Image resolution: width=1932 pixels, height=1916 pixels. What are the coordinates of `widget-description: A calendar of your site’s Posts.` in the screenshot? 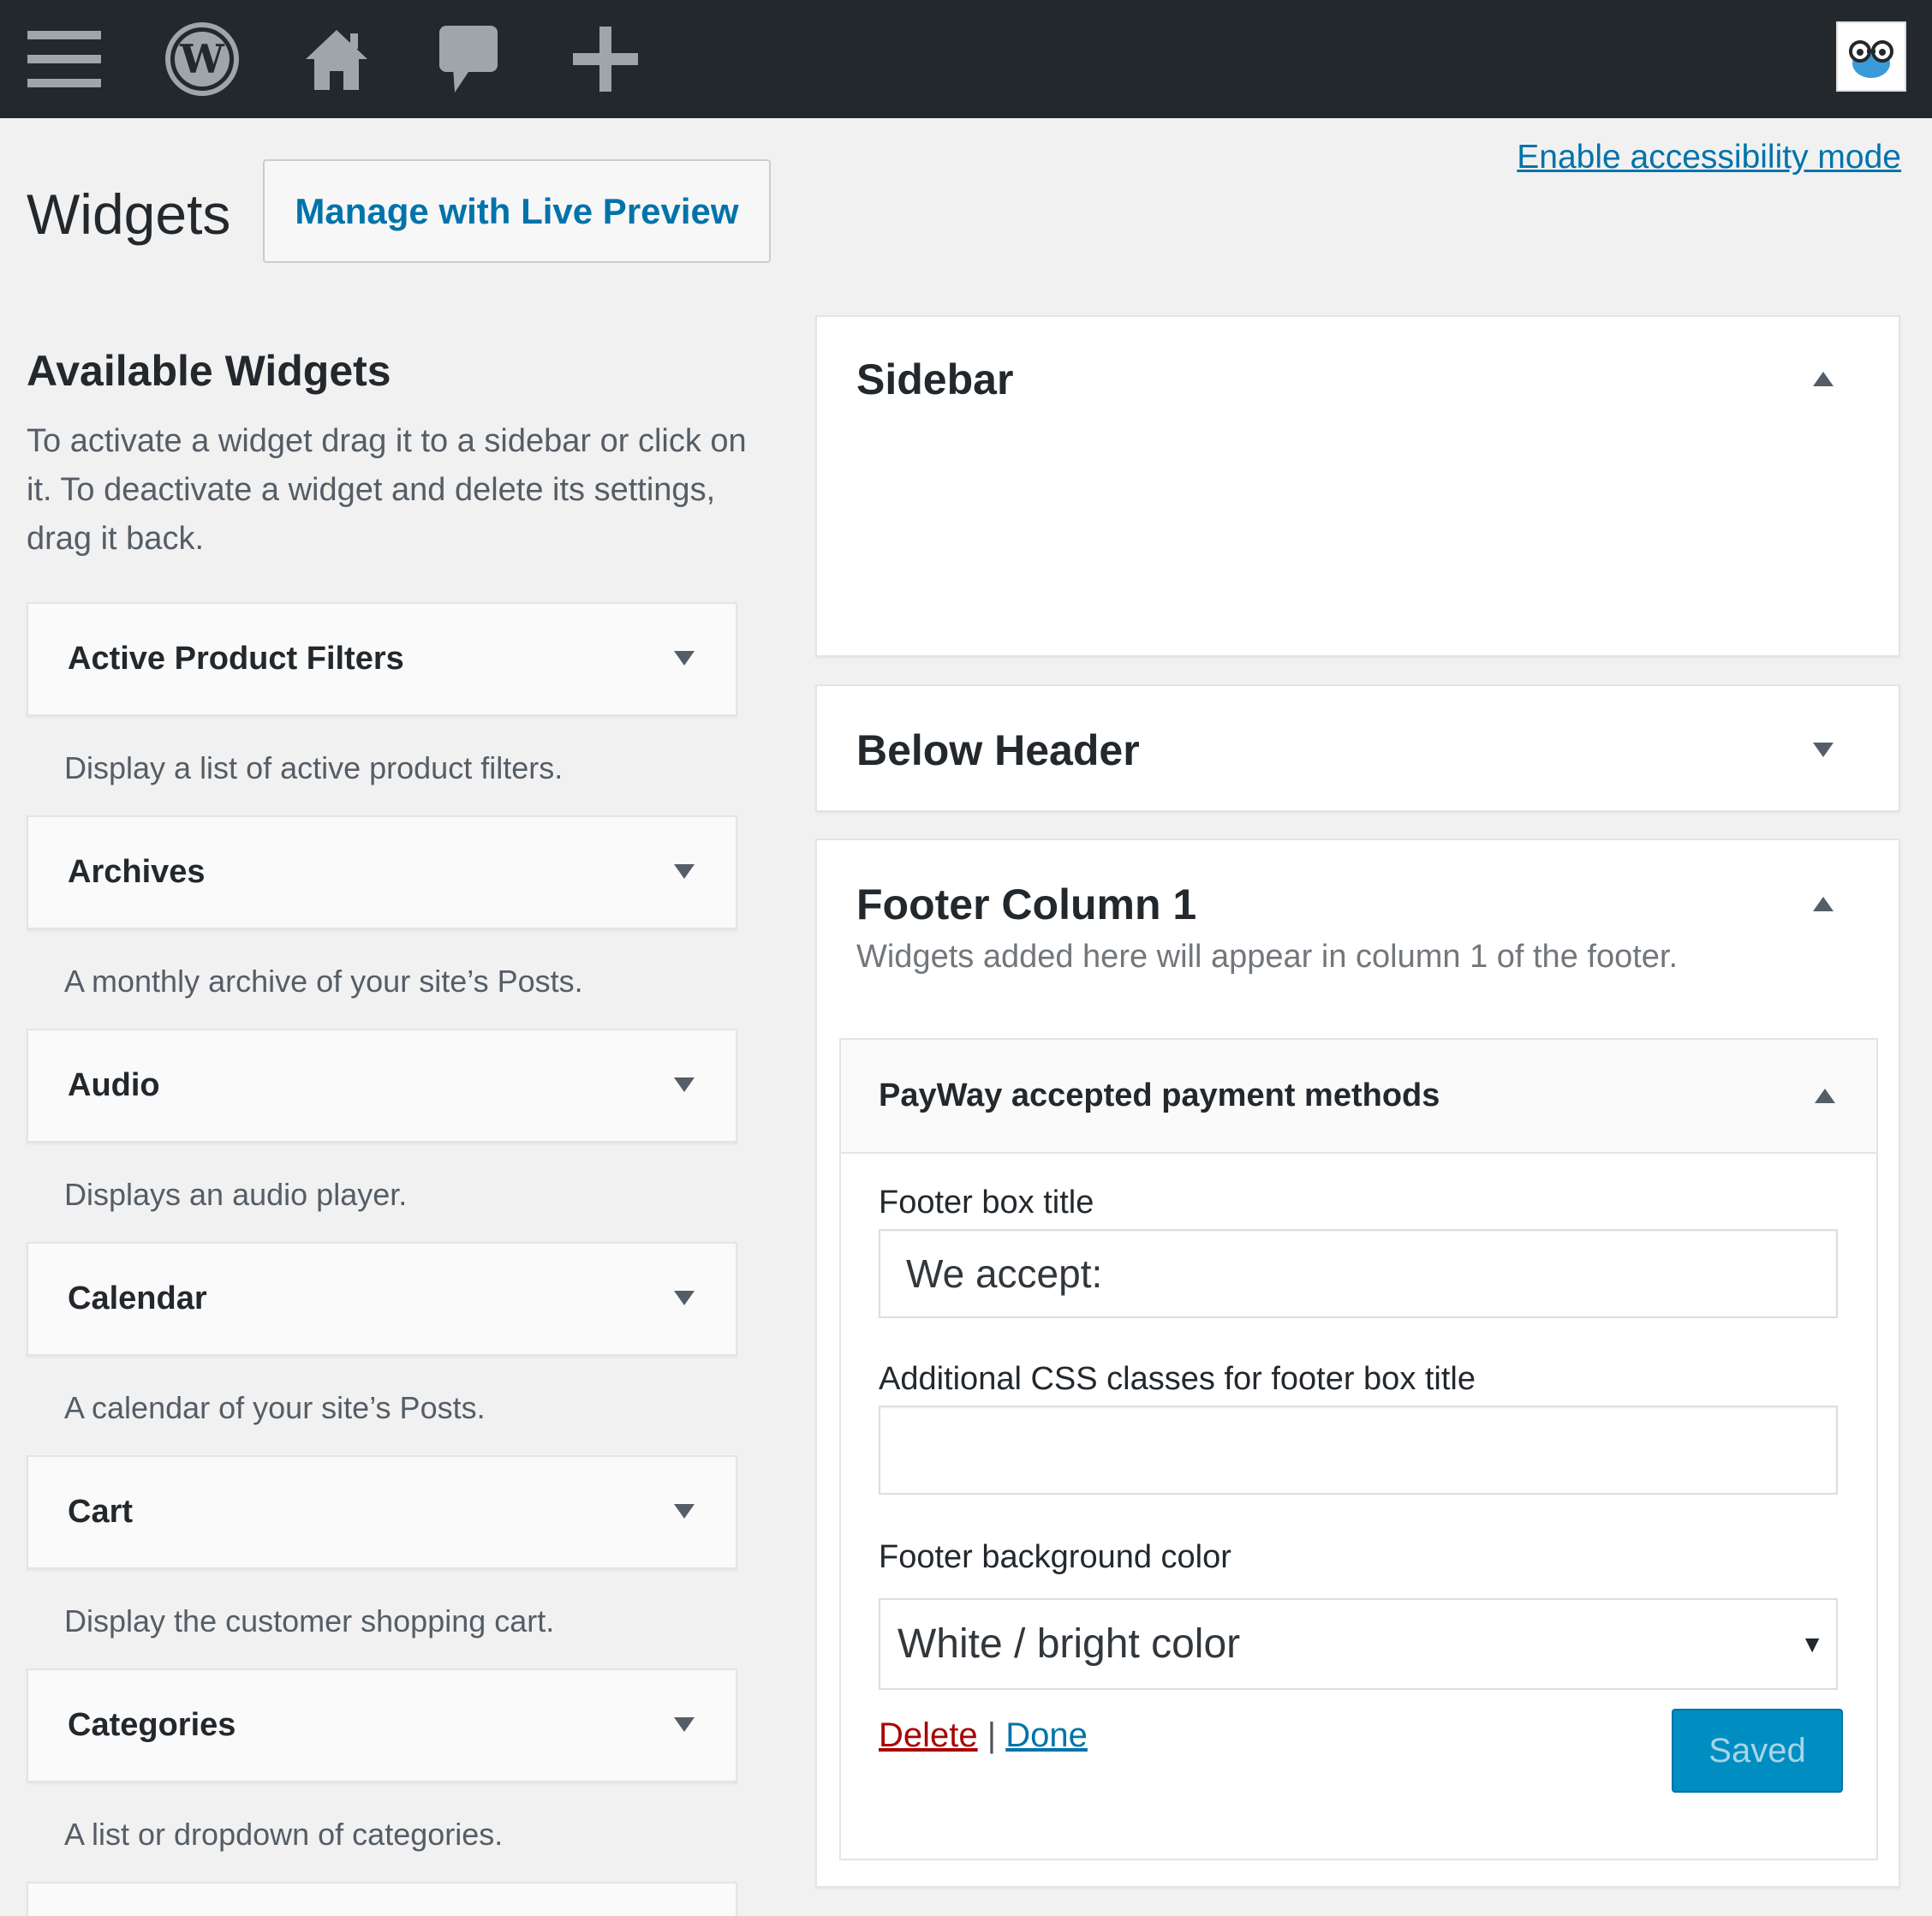 It's located at (275, 1408).